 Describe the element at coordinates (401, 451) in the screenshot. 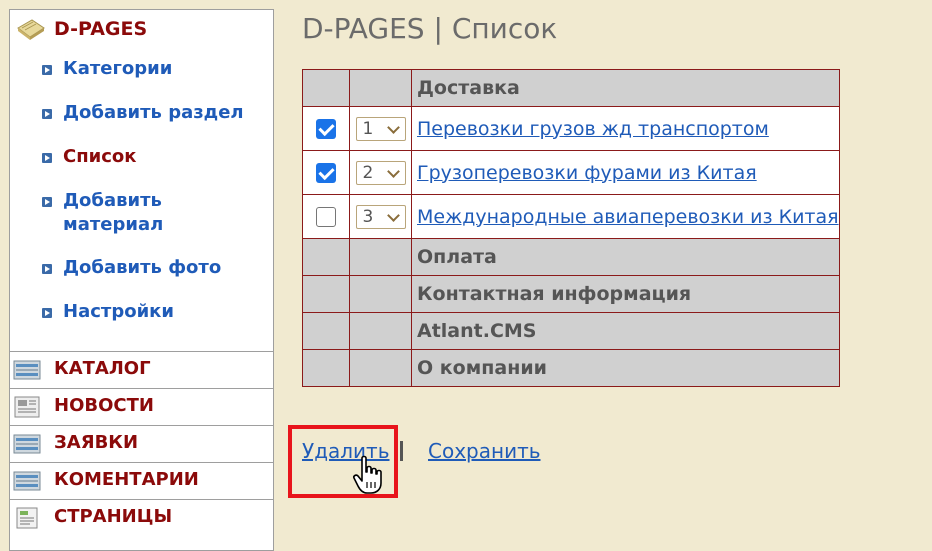

I see `action-separator` at that location.